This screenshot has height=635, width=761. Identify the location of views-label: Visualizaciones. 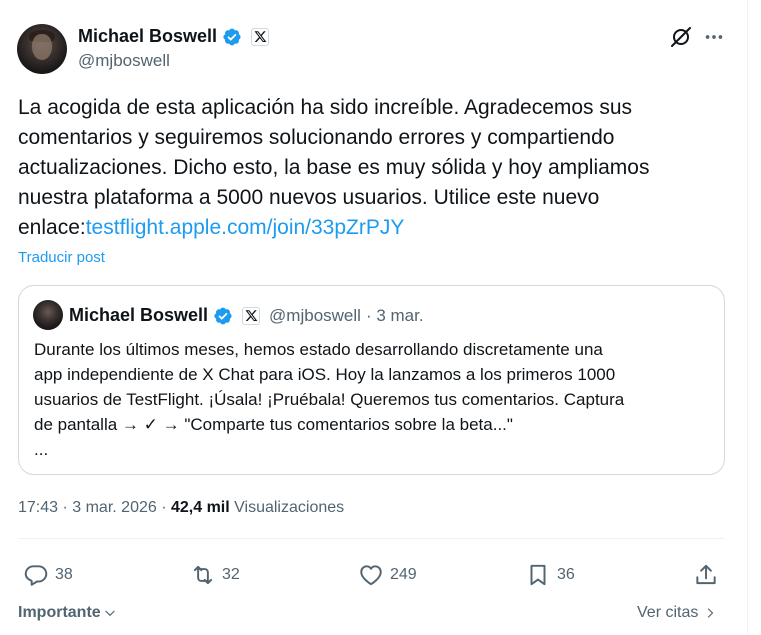
(289, 507).